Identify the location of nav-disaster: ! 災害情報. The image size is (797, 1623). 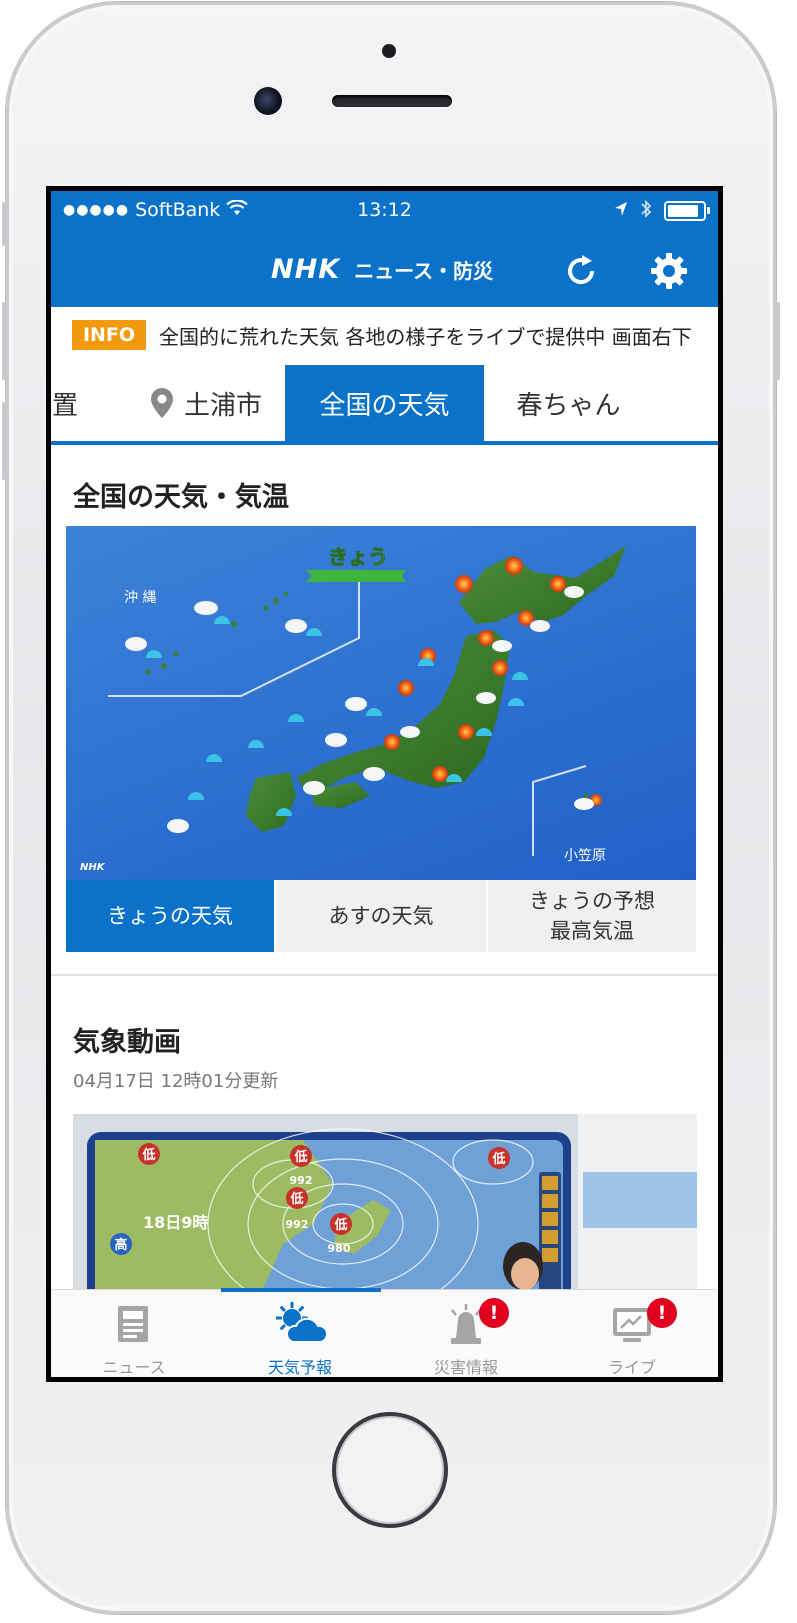
(466, 1333).